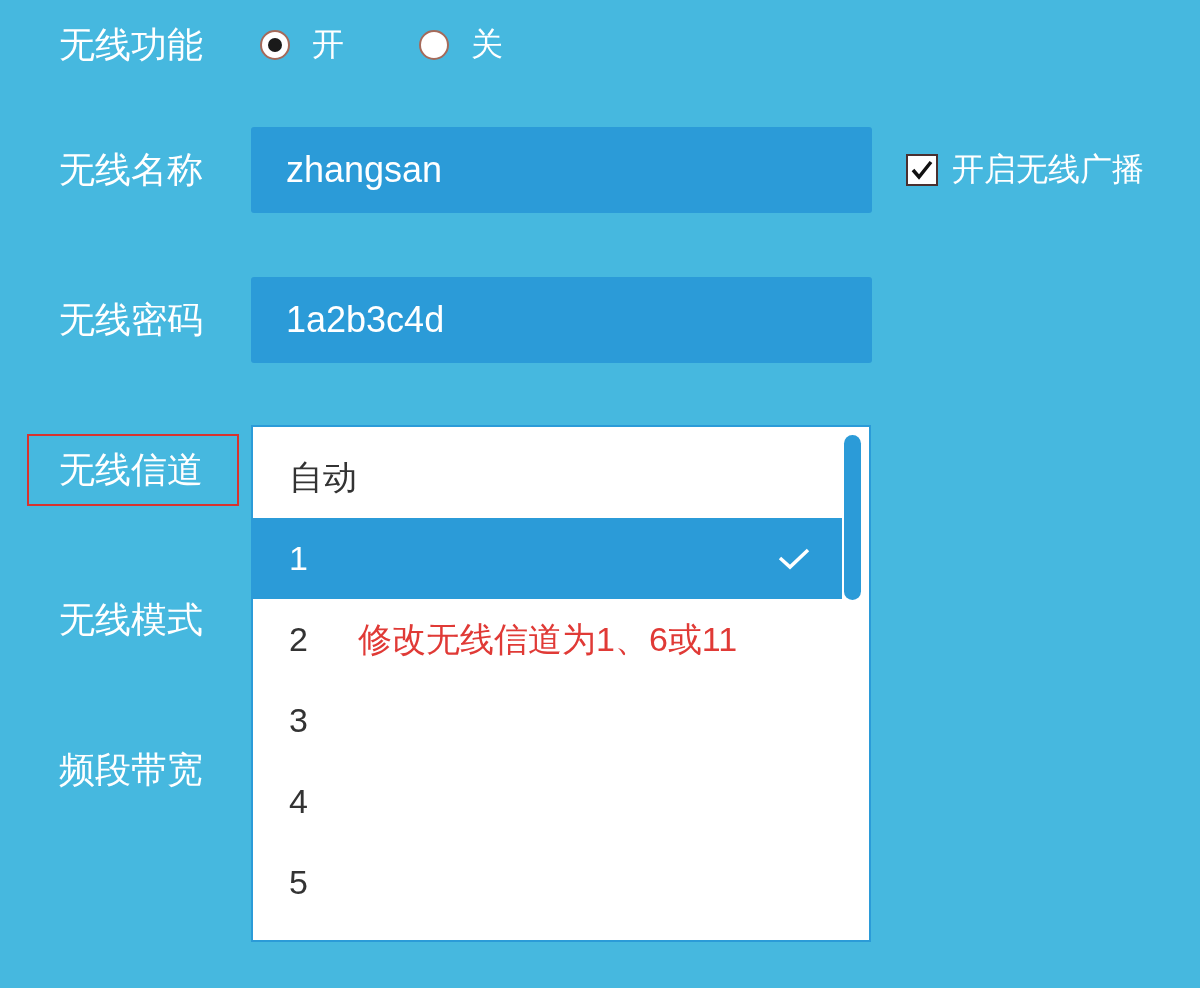 The height and width of the screenshot is (988, 1200). Describe the element at coordinates (487, 44) in the screenshot. I see `radio-label: 关` at that location.